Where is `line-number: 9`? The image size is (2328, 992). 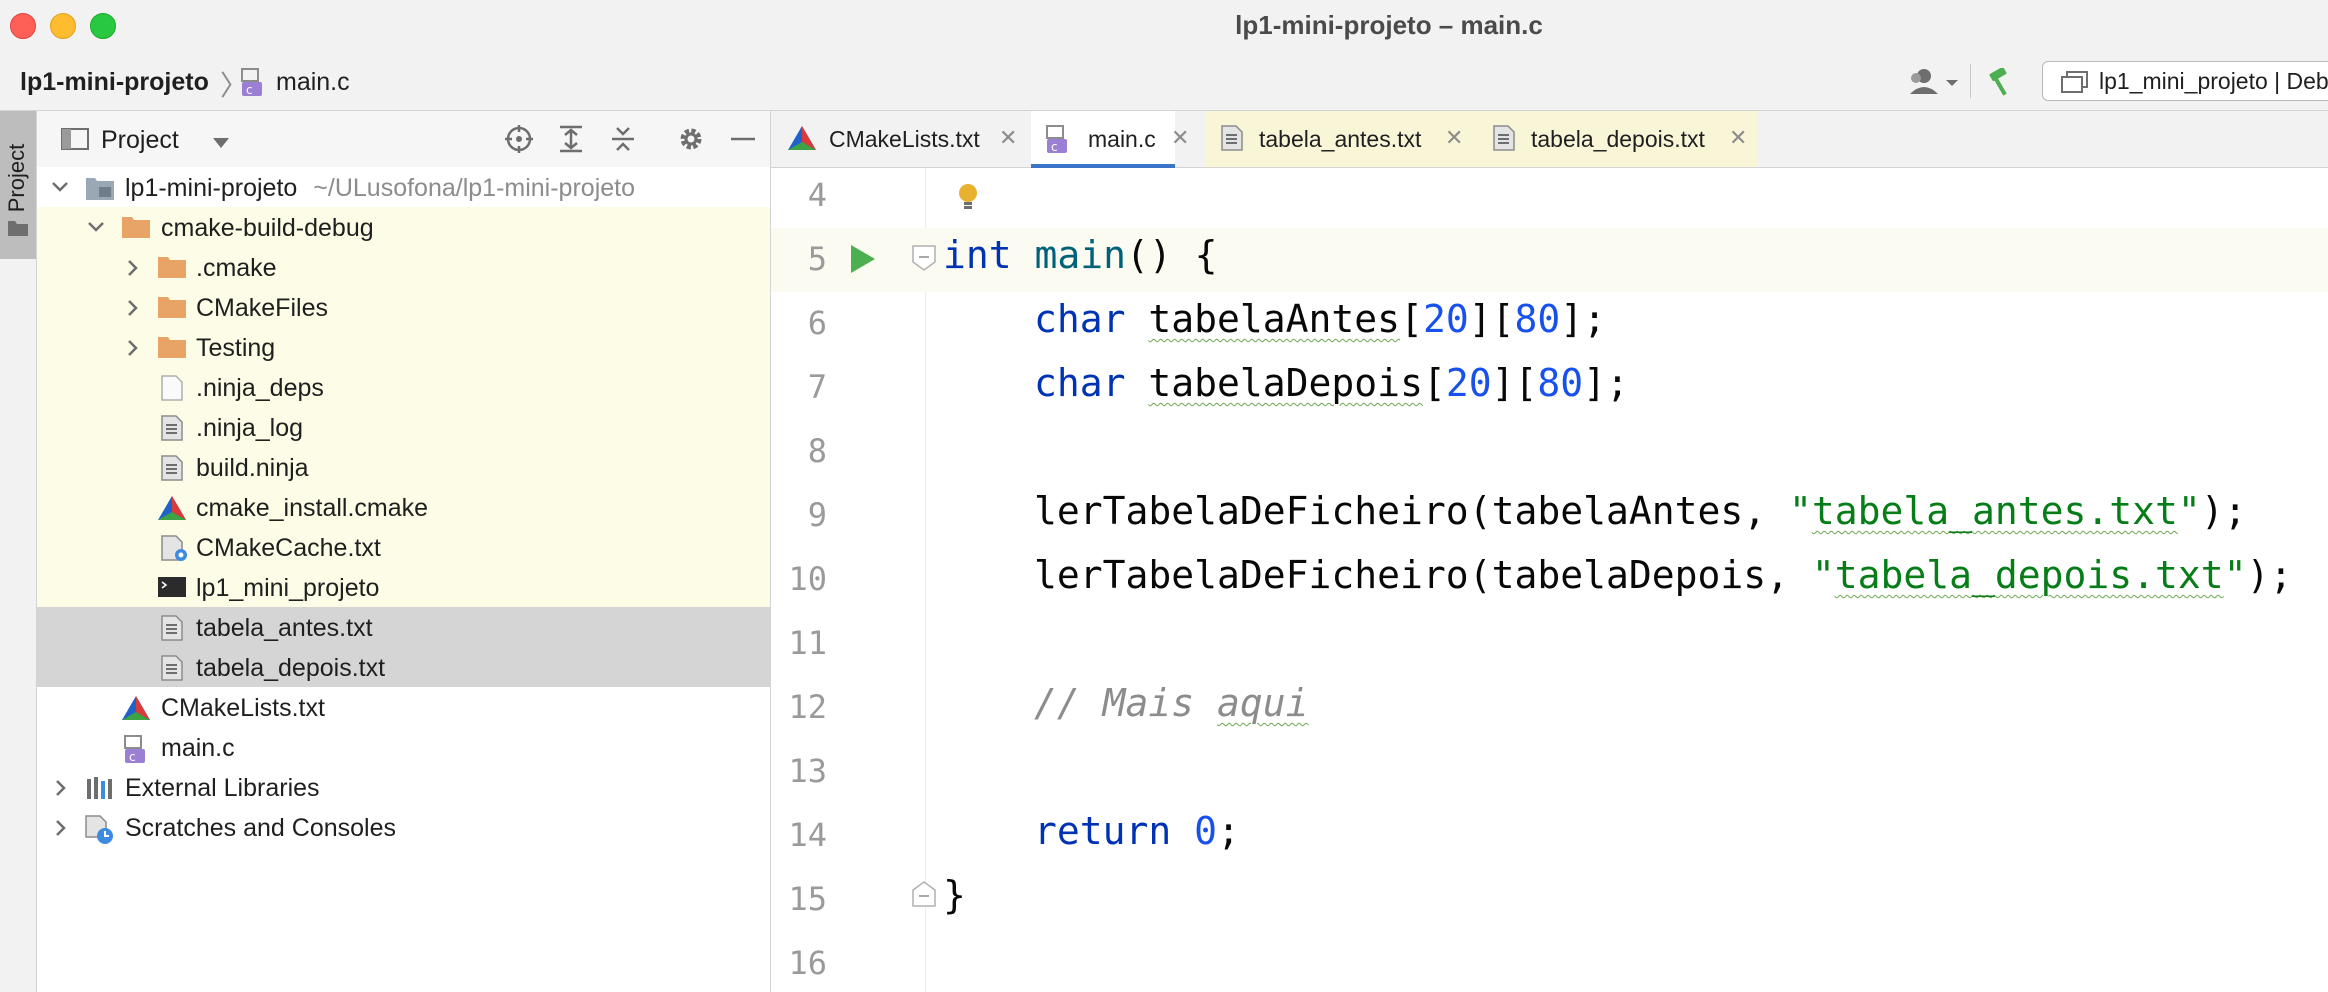
line-number: 9 is located at coordinates (817, 515).